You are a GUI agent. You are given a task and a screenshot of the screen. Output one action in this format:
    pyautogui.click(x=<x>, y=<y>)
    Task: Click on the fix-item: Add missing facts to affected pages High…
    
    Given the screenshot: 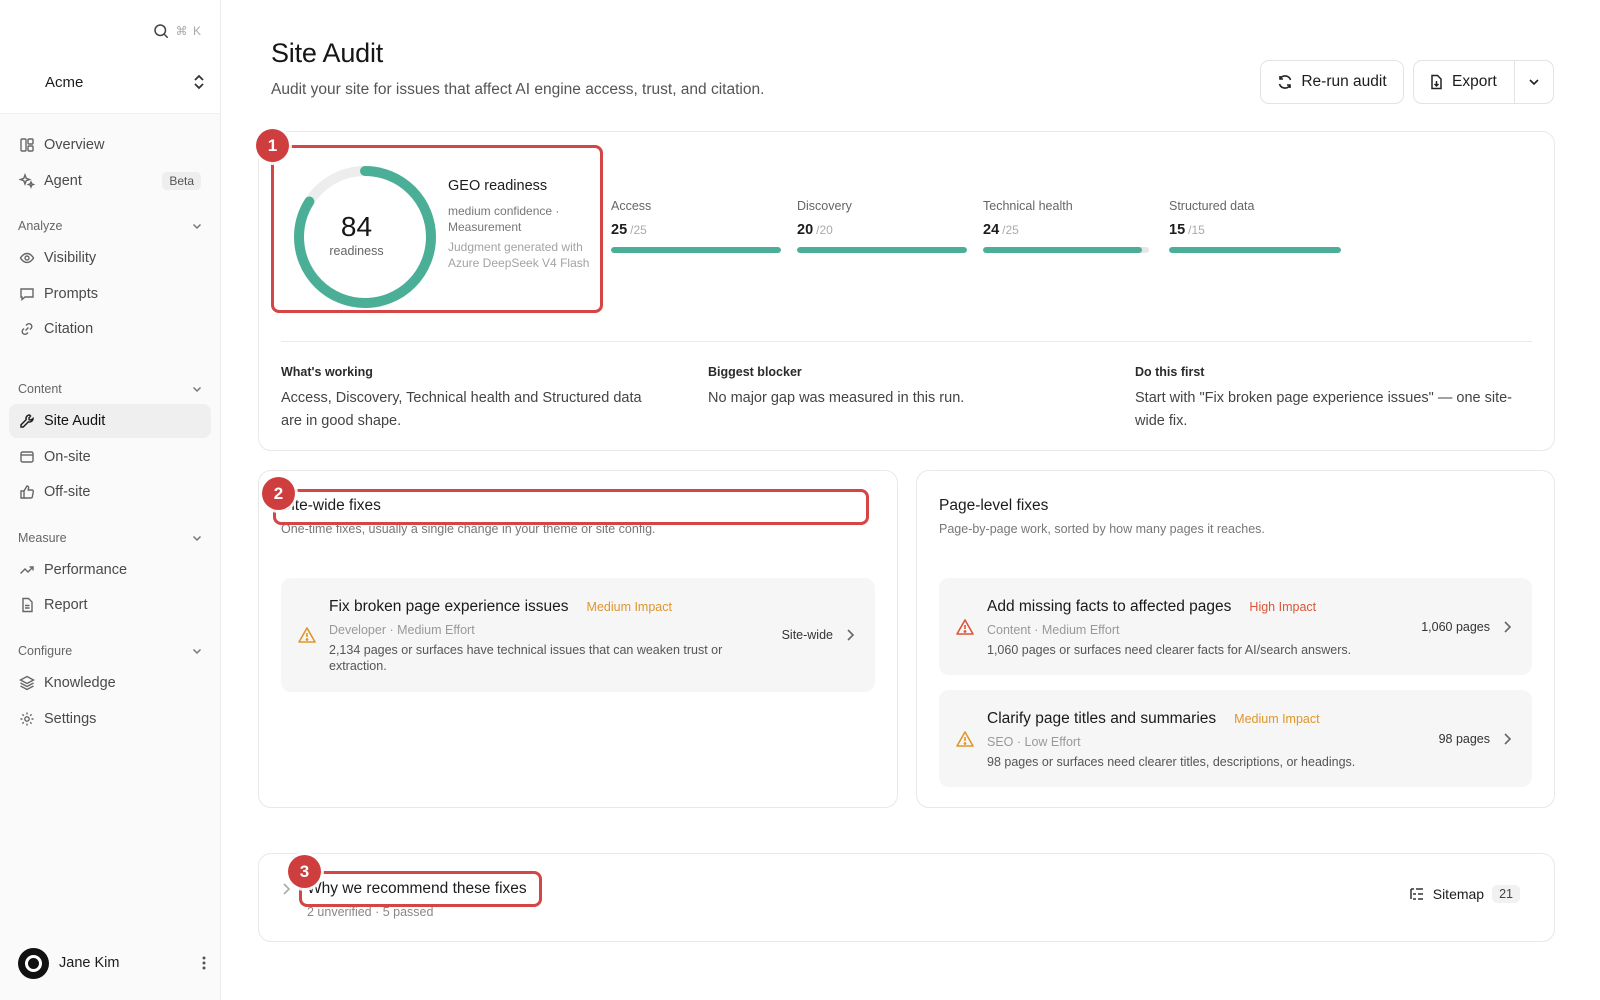 What is the action you would take?
    pyautogui.click(x=1235, y=626)
    